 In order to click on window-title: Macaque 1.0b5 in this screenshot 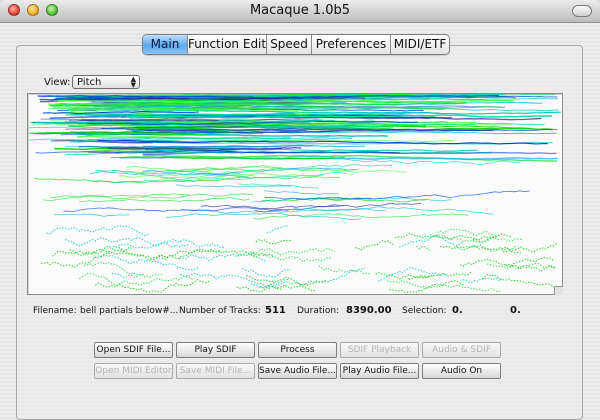, I will do `click(300, 10)`.